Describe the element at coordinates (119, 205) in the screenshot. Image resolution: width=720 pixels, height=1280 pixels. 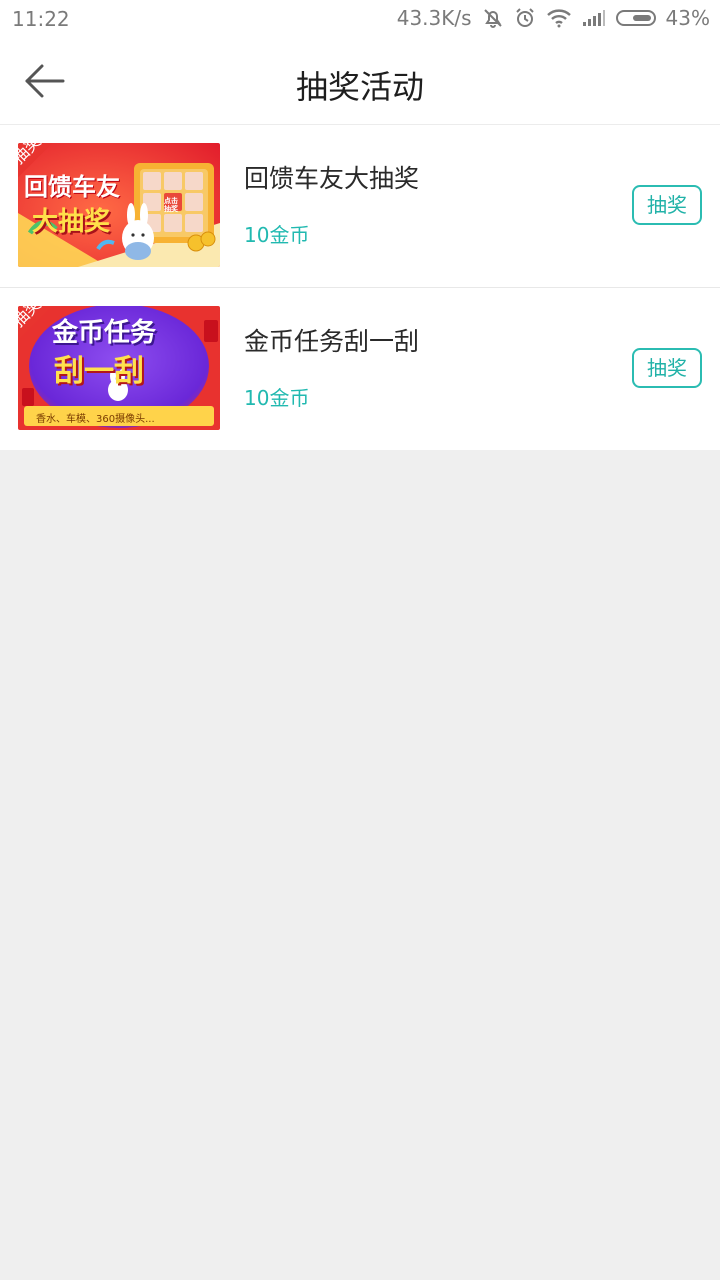
I see `activity-banner-image: 回馈车友 大抽奖 点击抽奖 抽奖` at that location.